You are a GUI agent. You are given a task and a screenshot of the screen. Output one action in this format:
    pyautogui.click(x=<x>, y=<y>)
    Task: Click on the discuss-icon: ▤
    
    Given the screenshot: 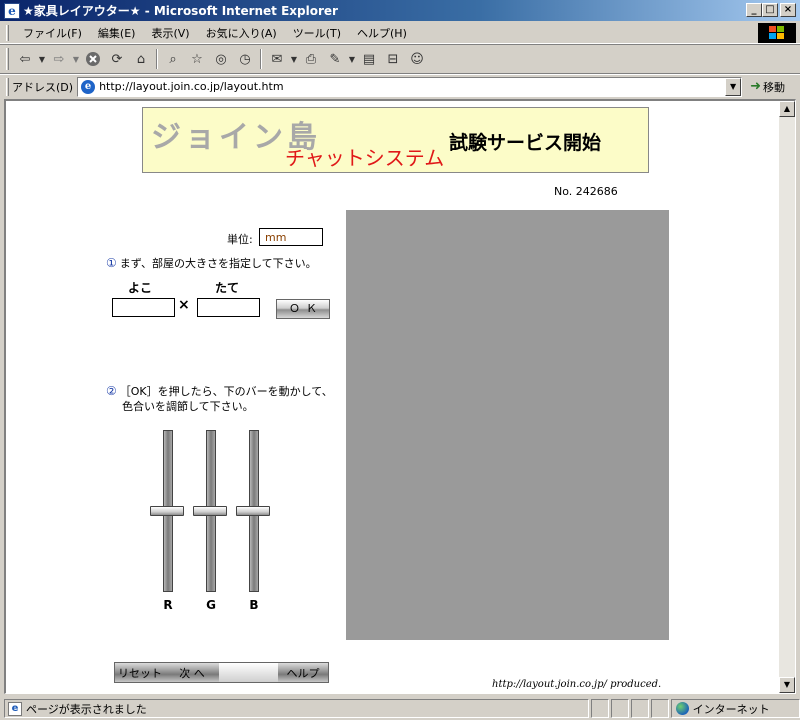 What is the action you would take?
    pyautogui.click(x=369, y=59)
    